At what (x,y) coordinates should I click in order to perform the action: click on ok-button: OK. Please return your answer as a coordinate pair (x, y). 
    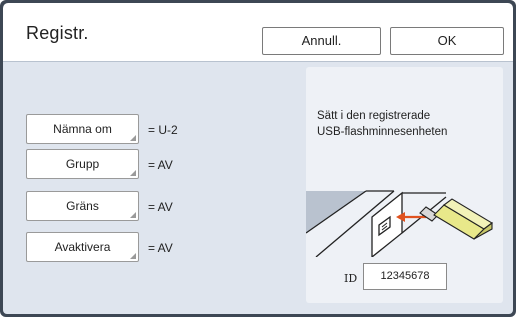
    Looking at the image, I should click on (447, 41).